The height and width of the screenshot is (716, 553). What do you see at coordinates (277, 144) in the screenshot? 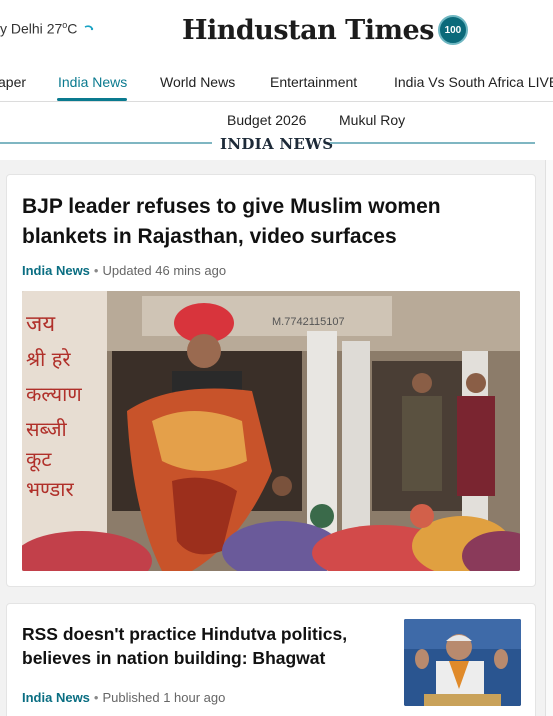
I see `section-title: INDIA NEWS` at bounding box center [277, 144].